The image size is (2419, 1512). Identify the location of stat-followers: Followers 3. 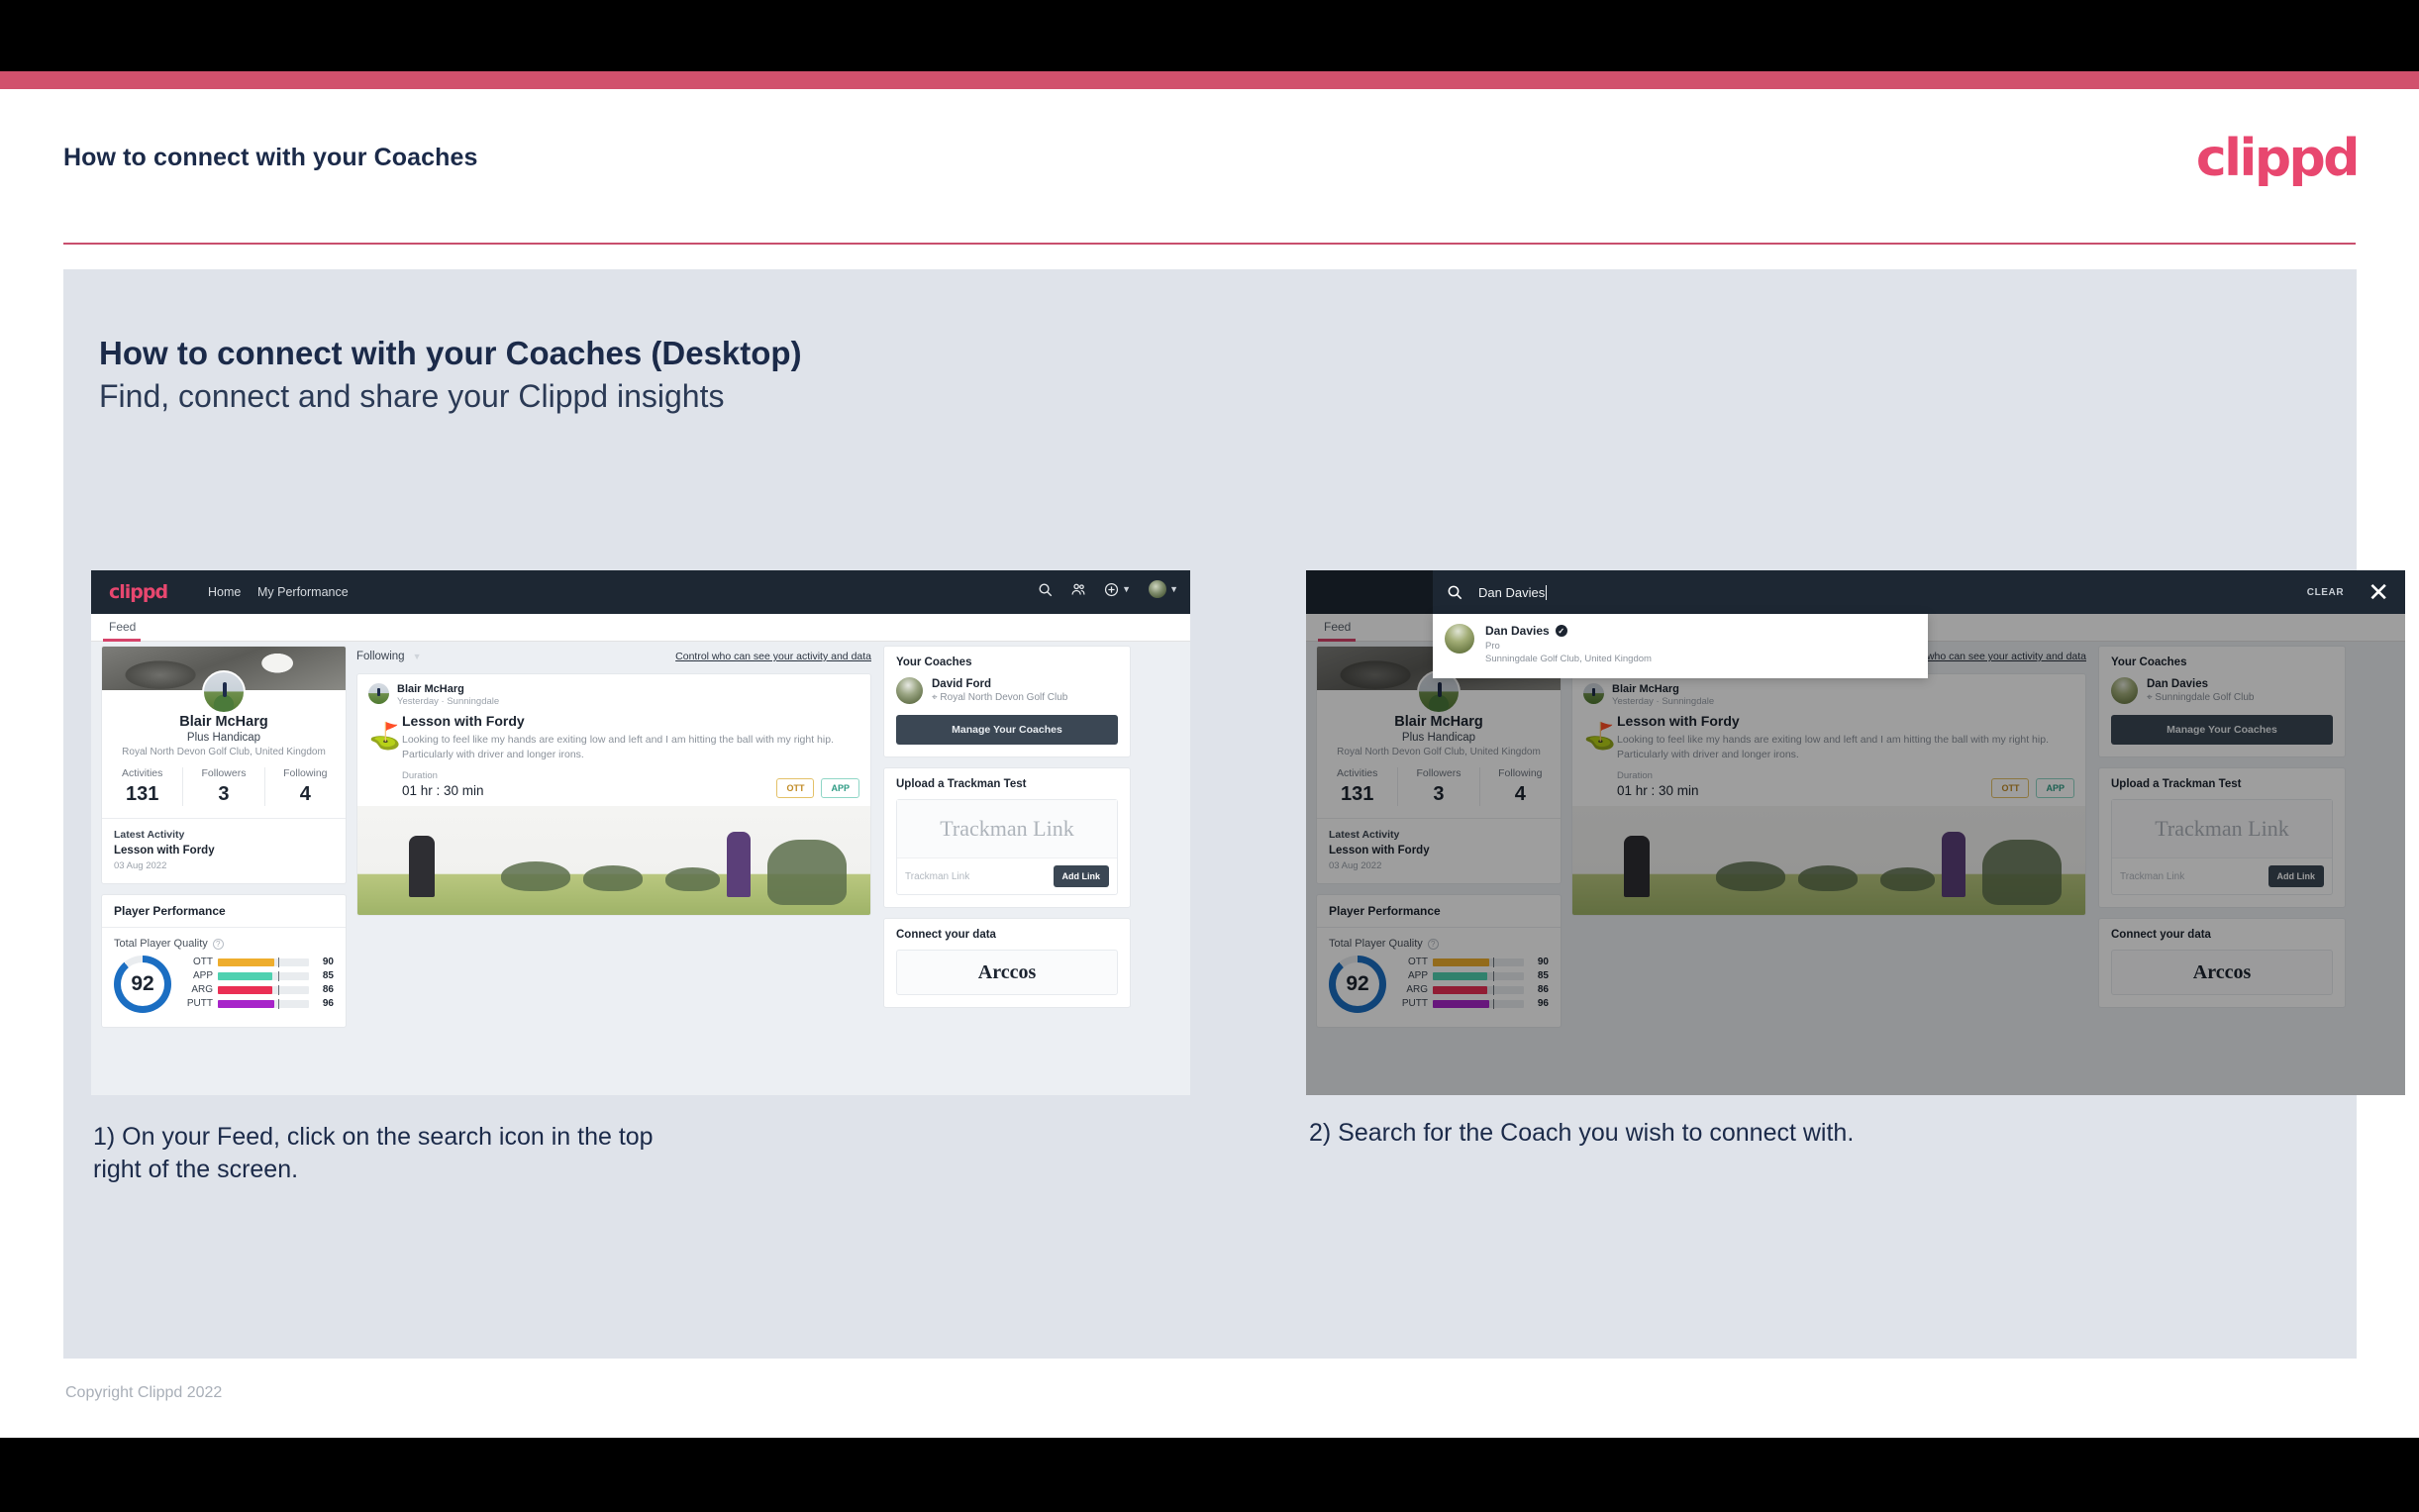
(224, 786).